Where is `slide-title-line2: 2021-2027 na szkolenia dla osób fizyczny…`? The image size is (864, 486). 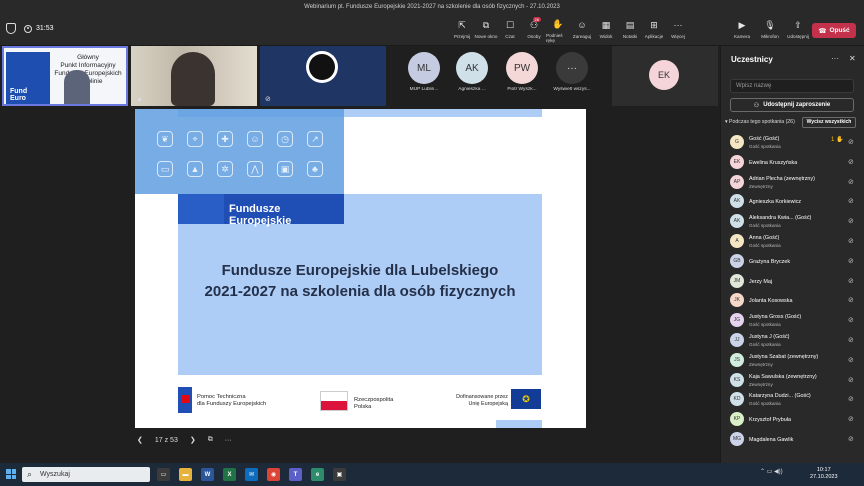
slide-title-line2: 2021-2027 na szkolenia dla osób fizyczny… is located at coordinates (360, 291).